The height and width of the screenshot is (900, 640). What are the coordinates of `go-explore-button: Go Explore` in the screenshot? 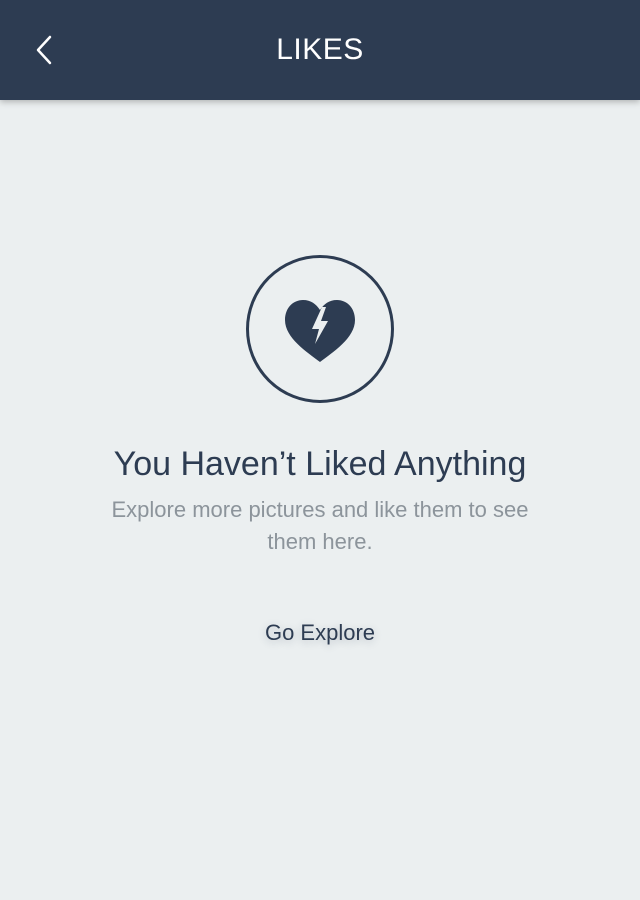 It's located at (320, 633).